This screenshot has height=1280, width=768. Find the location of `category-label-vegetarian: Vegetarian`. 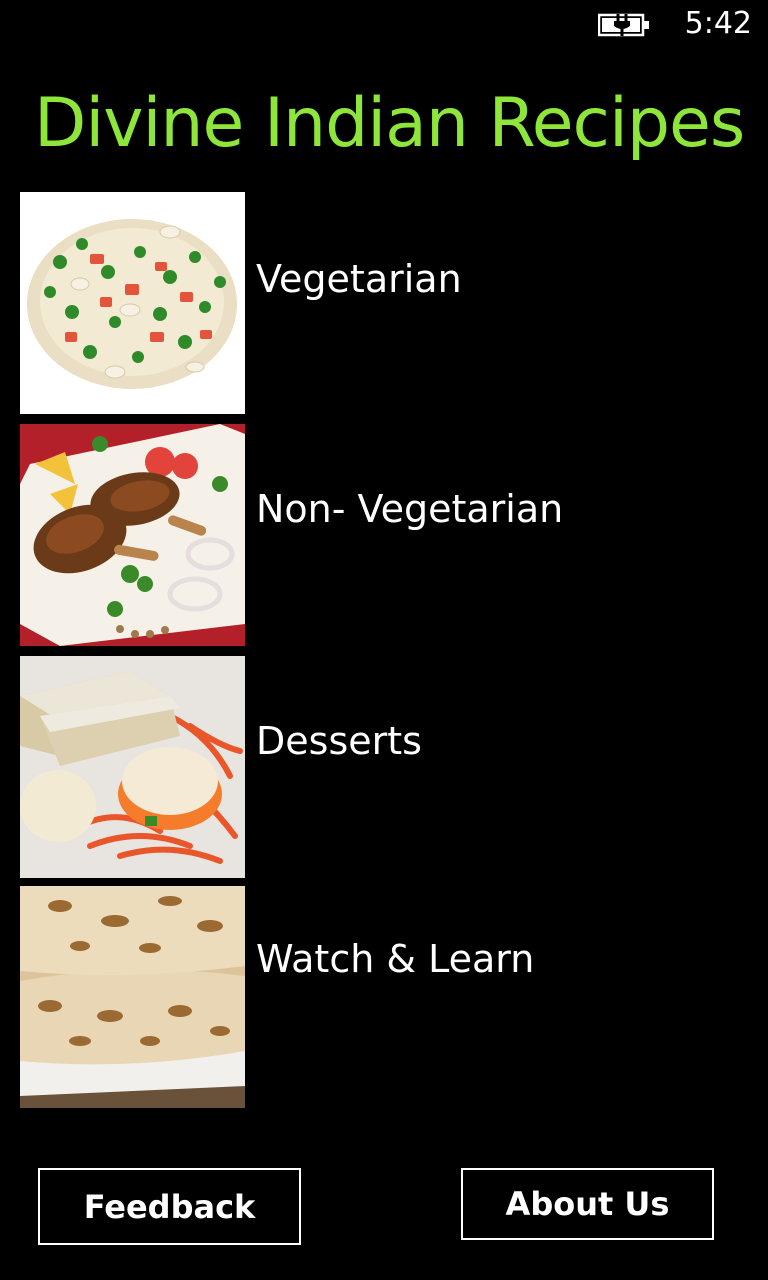

category-label-vegetarian: Vegetarian is located at coordinates (359, 279).